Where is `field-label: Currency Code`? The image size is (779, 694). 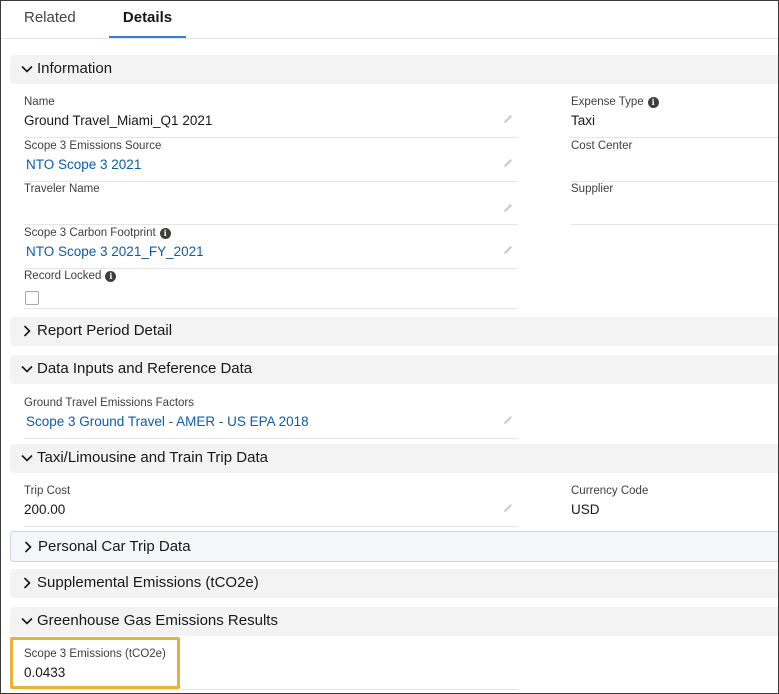 field-label: Currency Code is located at coordinates (610, 491).